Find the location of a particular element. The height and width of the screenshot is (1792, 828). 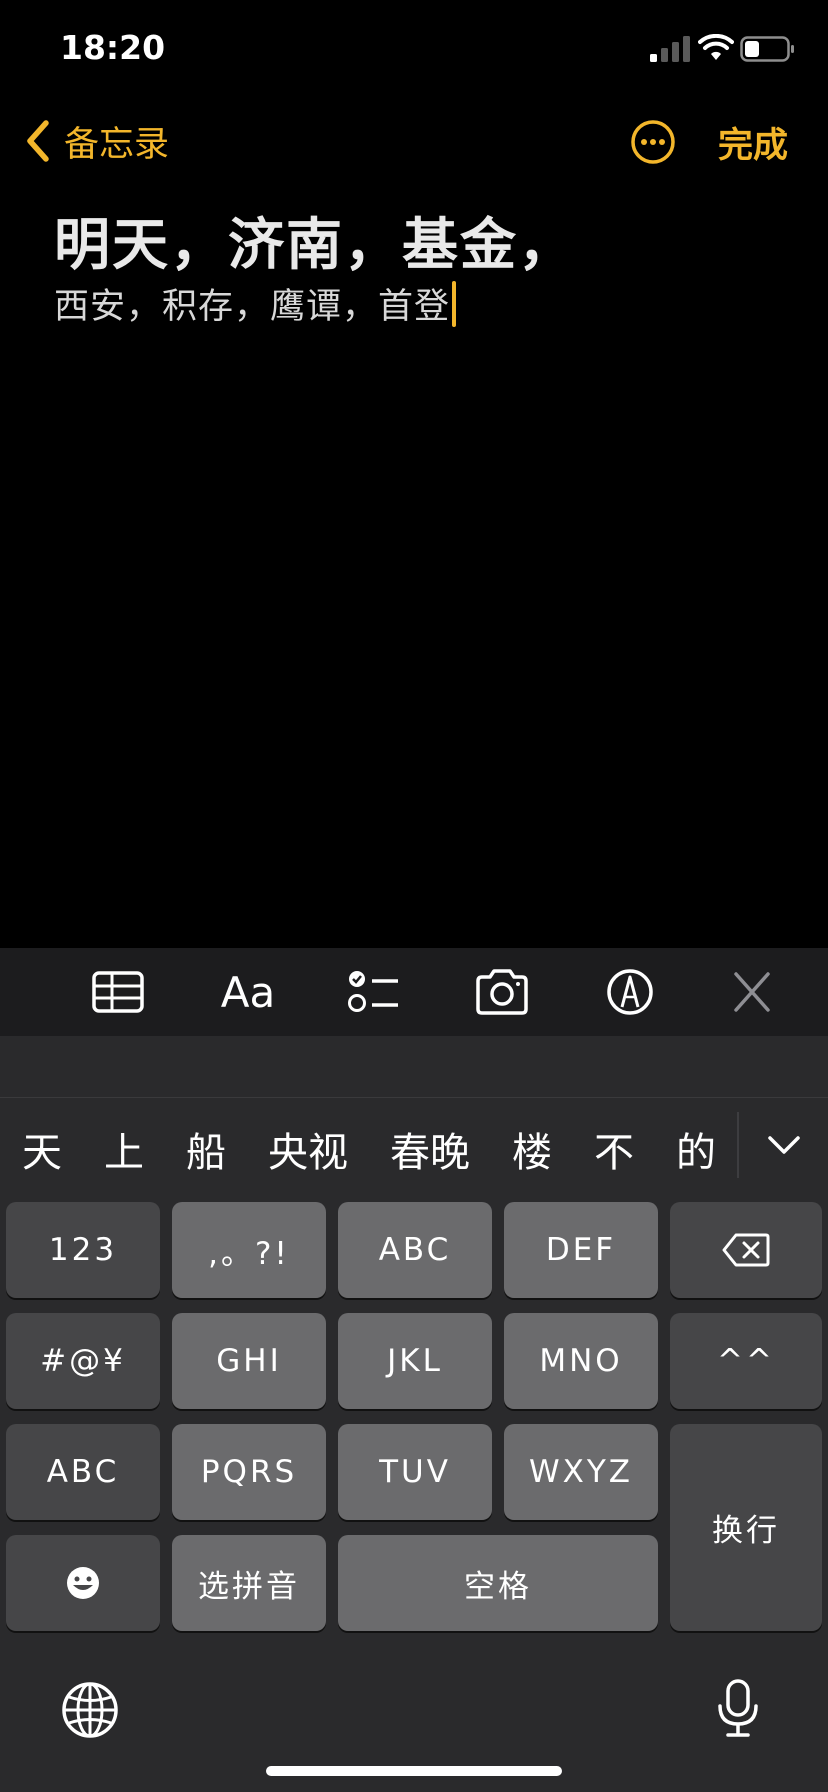

delete-key is located at coordinates (746, 1250).